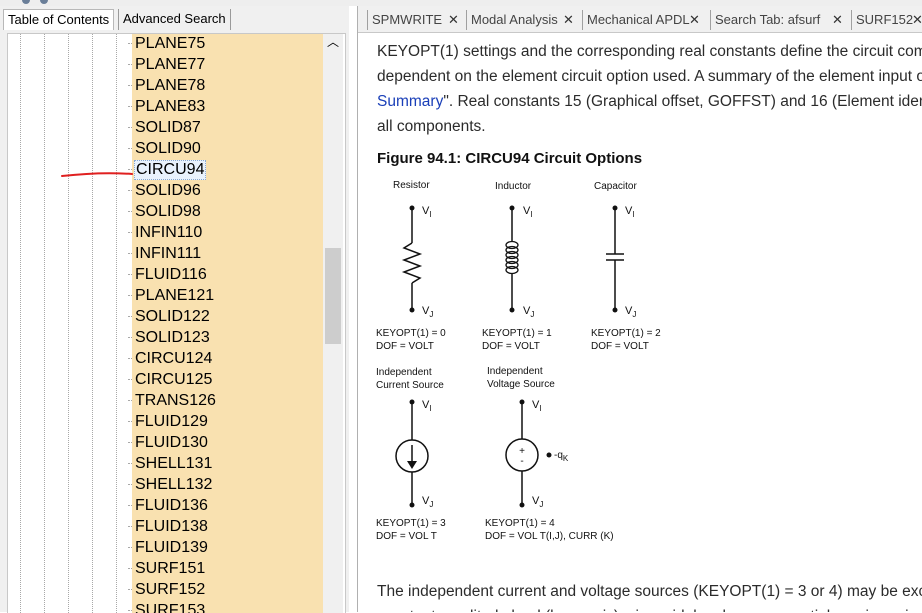 The height and width of the screenshot is (613, 922). Describe the element at coordinates (171, 526) in the screenshot. I see `tree-item-label: FLUID138` at that location.